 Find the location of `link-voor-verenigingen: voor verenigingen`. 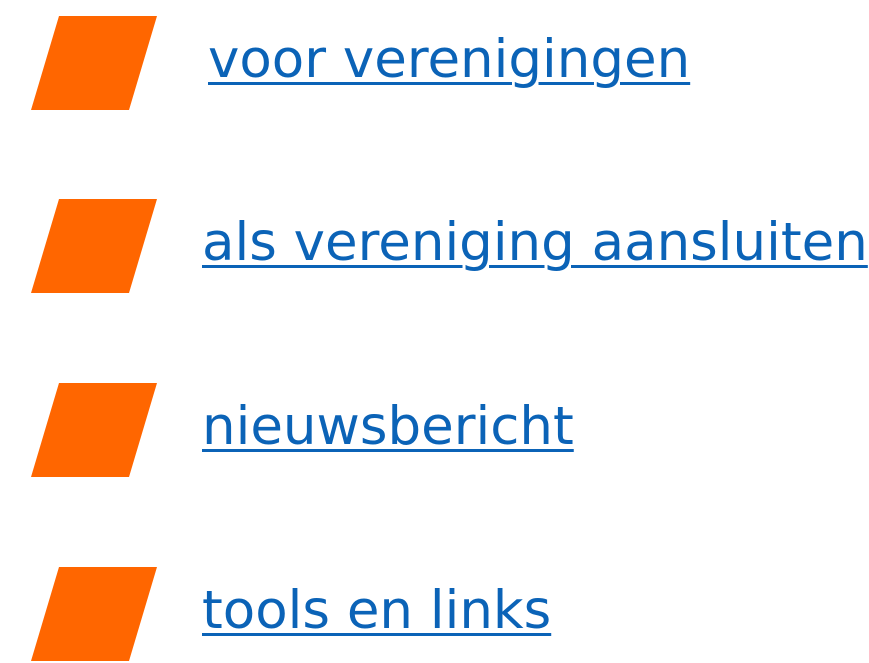

link-voor-verenigingen: voor verenigingen is located at coordinates (449, 60).